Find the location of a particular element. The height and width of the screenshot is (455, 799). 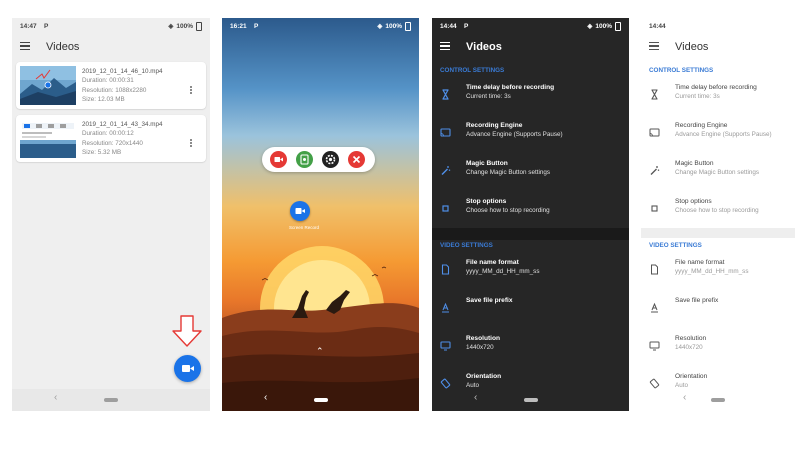

hourglass-icon is located at coordinates (445, 94).